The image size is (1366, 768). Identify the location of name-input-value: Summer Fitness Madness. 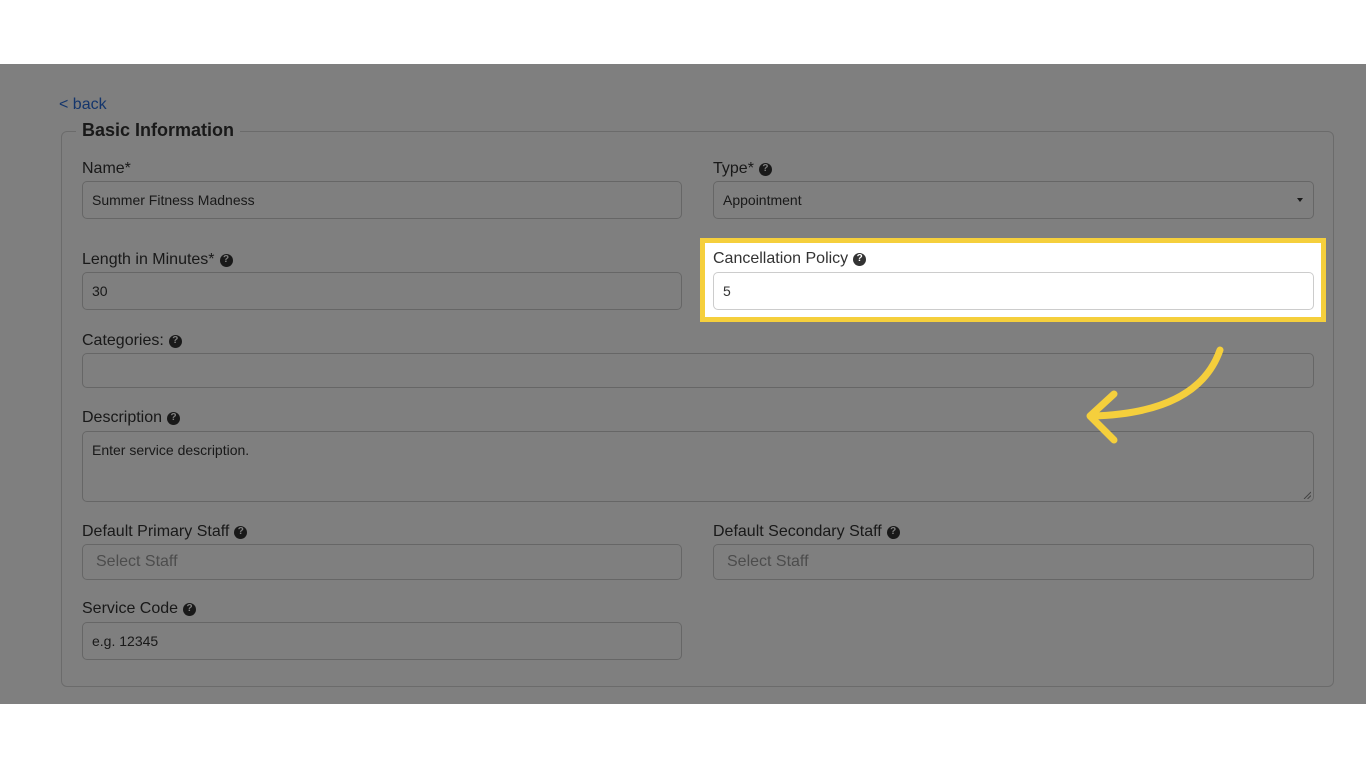
(173, 200).